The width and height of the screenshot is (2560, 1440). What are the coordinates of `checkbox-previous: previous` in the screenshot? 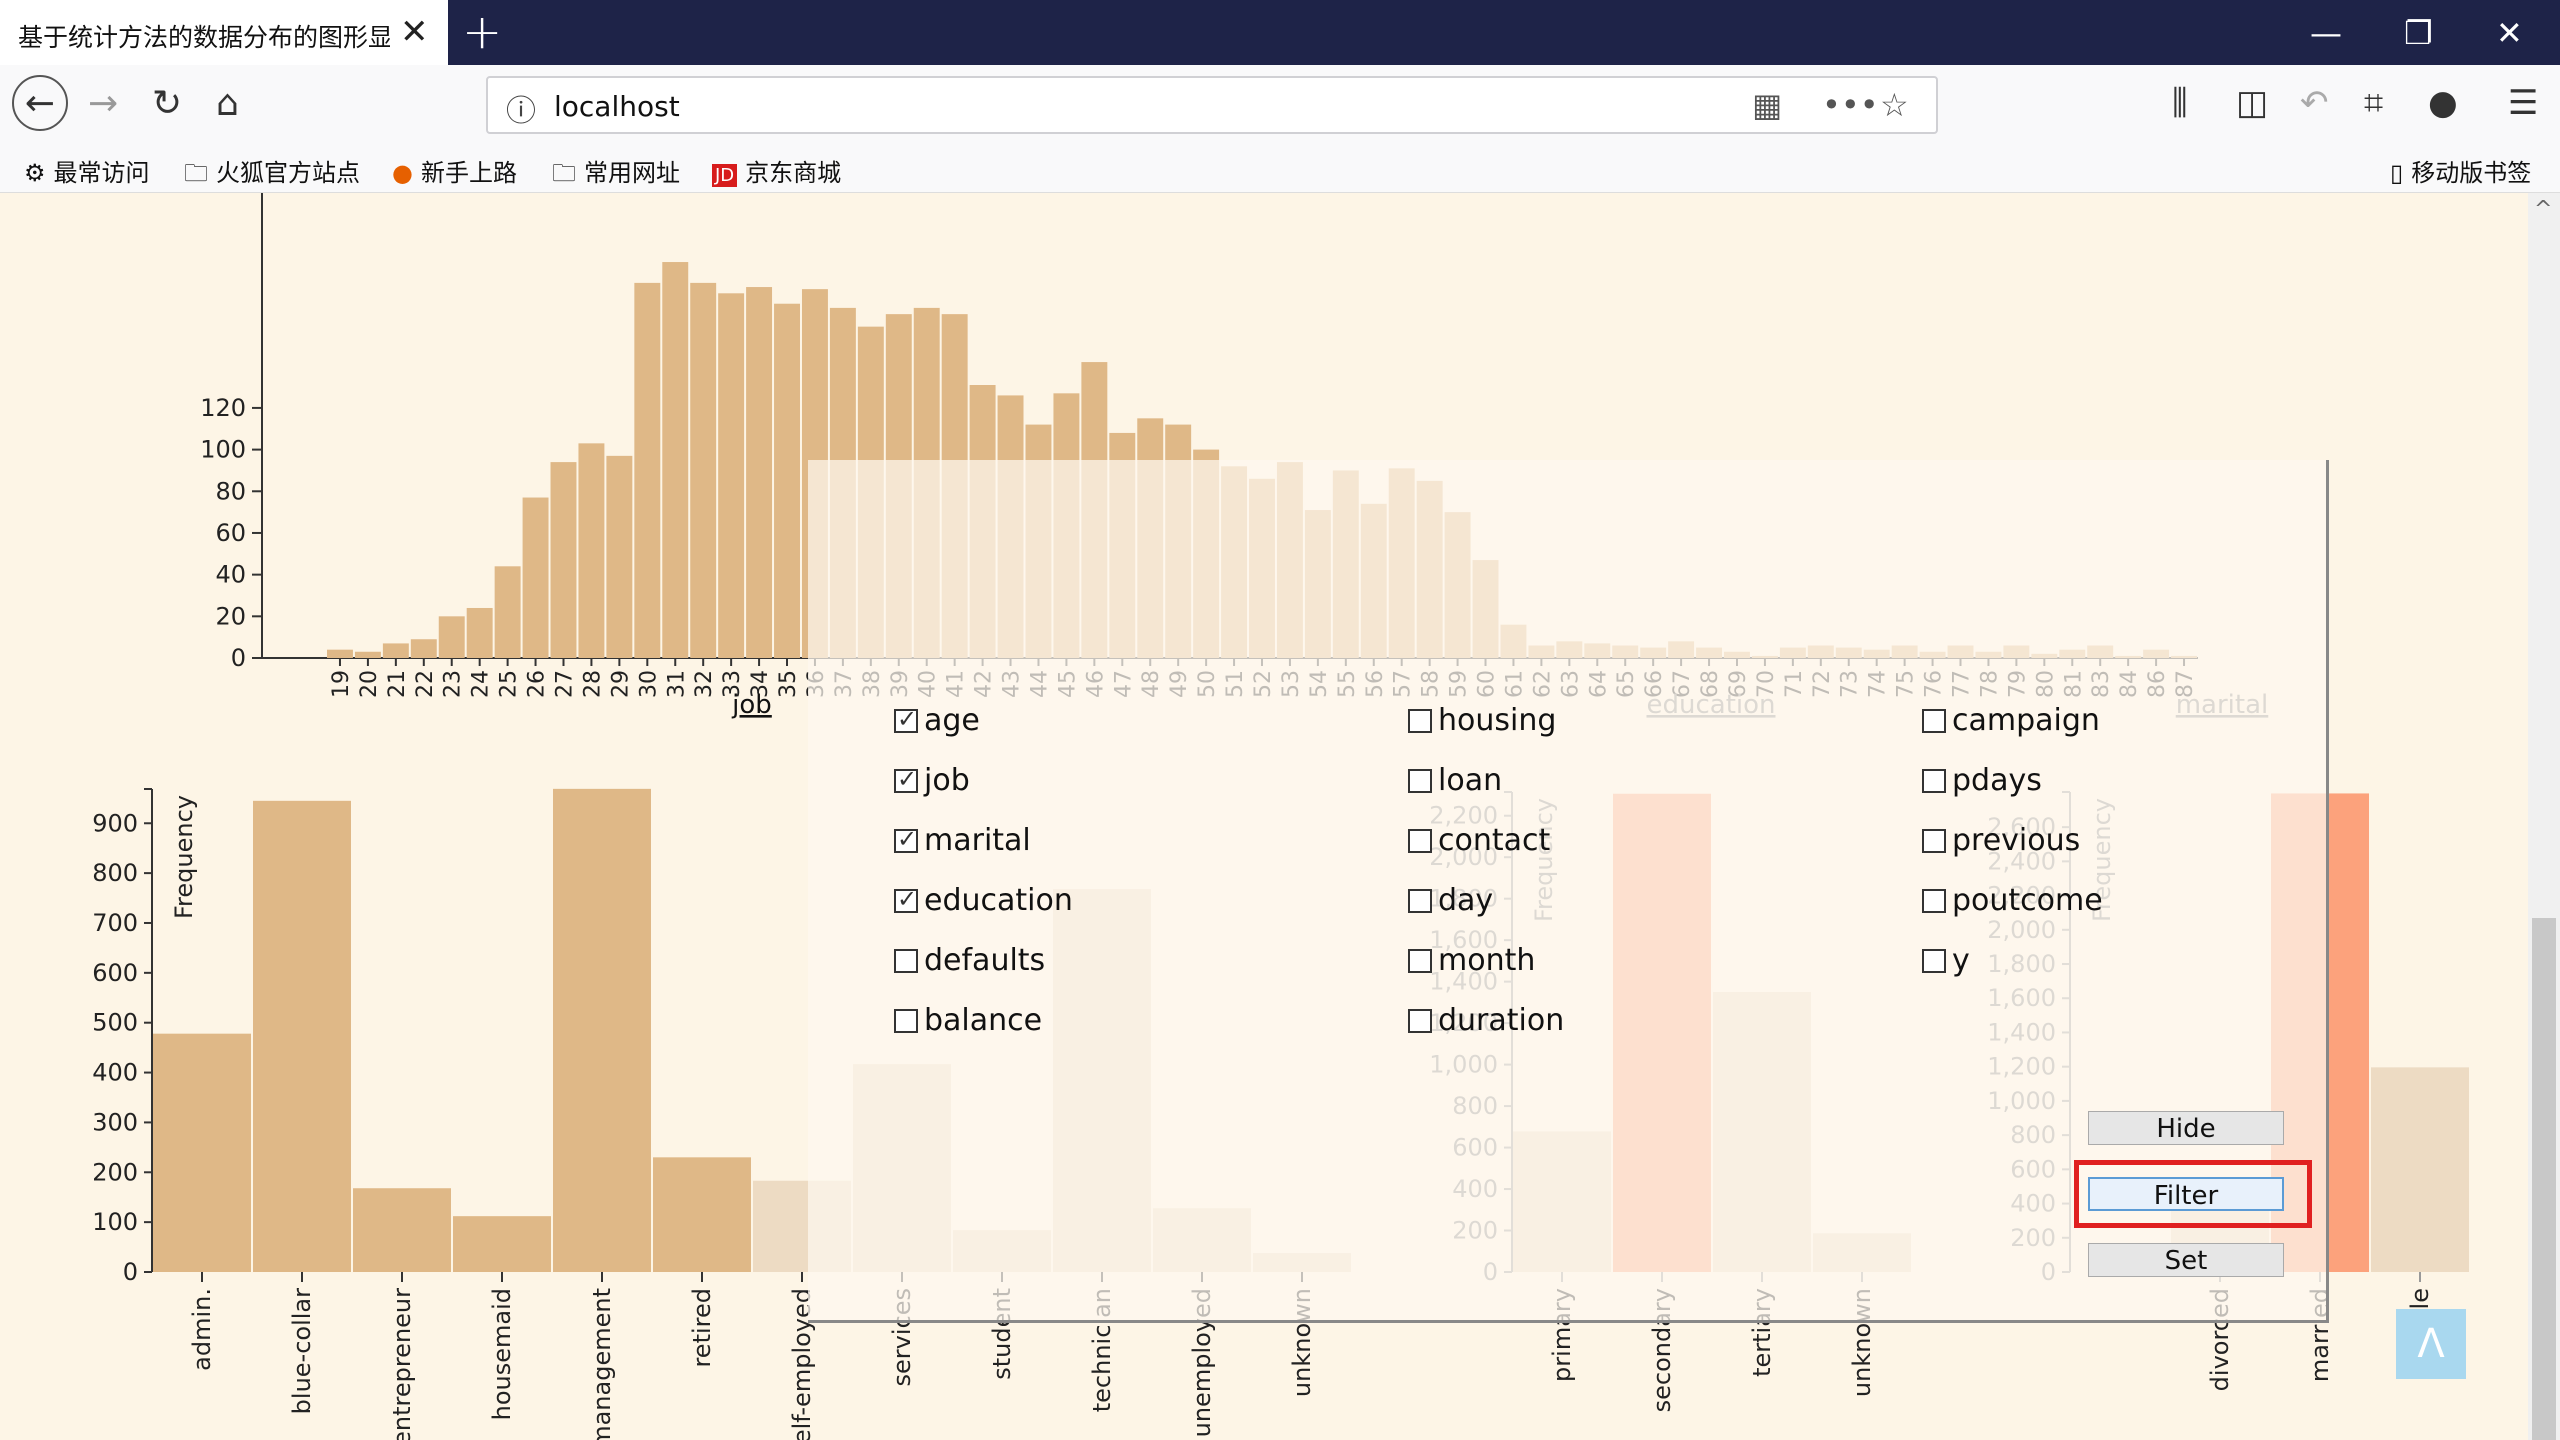 It's located at (2001, 840).